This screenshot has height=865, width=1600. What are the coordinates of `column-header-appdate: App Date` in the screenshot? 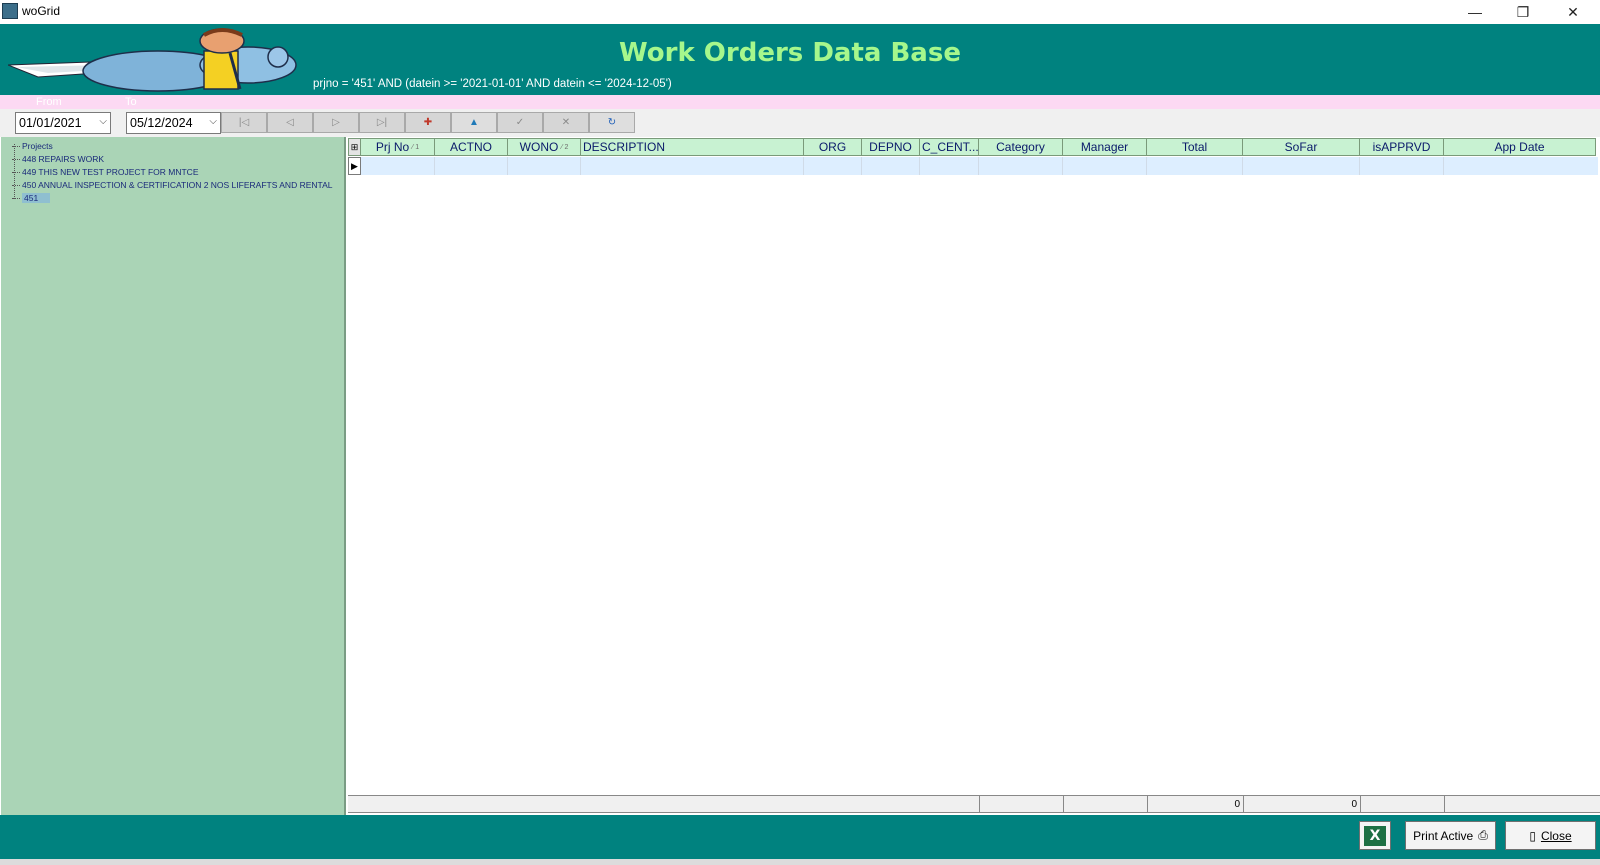 It's located at (1520, 147).